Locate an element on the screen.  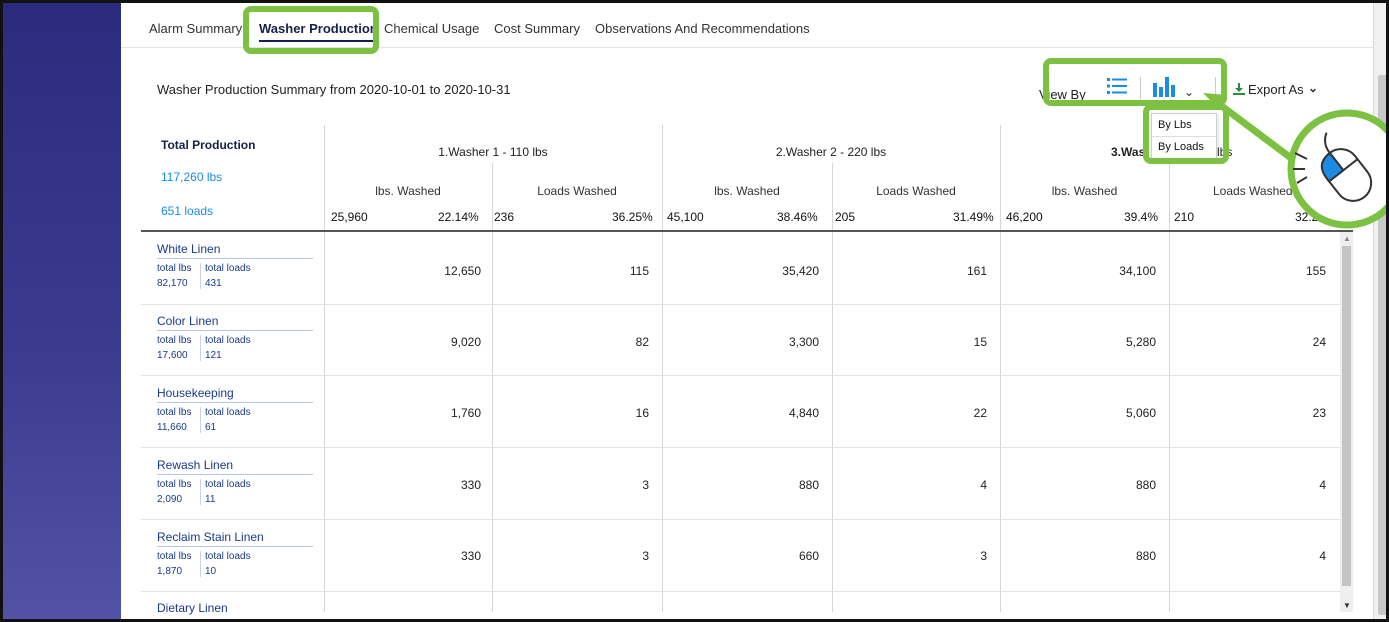
table-cell: 660 is located at coordinates (808, 556).